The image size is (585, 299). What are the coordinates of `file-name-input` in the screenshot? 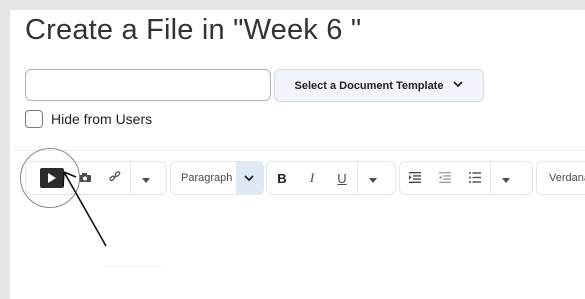 It's located at (150, 85).